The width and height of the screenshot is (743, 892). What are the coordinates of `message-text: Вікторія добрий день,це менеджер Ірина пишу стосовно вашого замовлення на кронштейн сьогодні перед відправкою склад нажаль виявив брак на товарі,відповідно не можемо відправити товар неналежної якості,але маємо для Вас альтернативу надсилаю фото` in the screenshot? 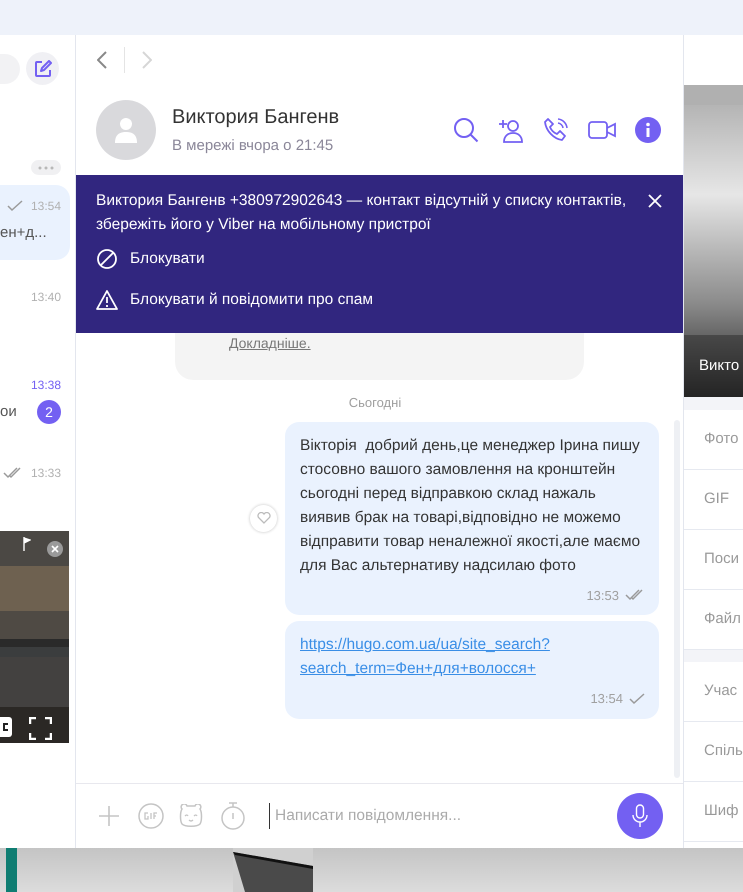 It's located at (471, 506).